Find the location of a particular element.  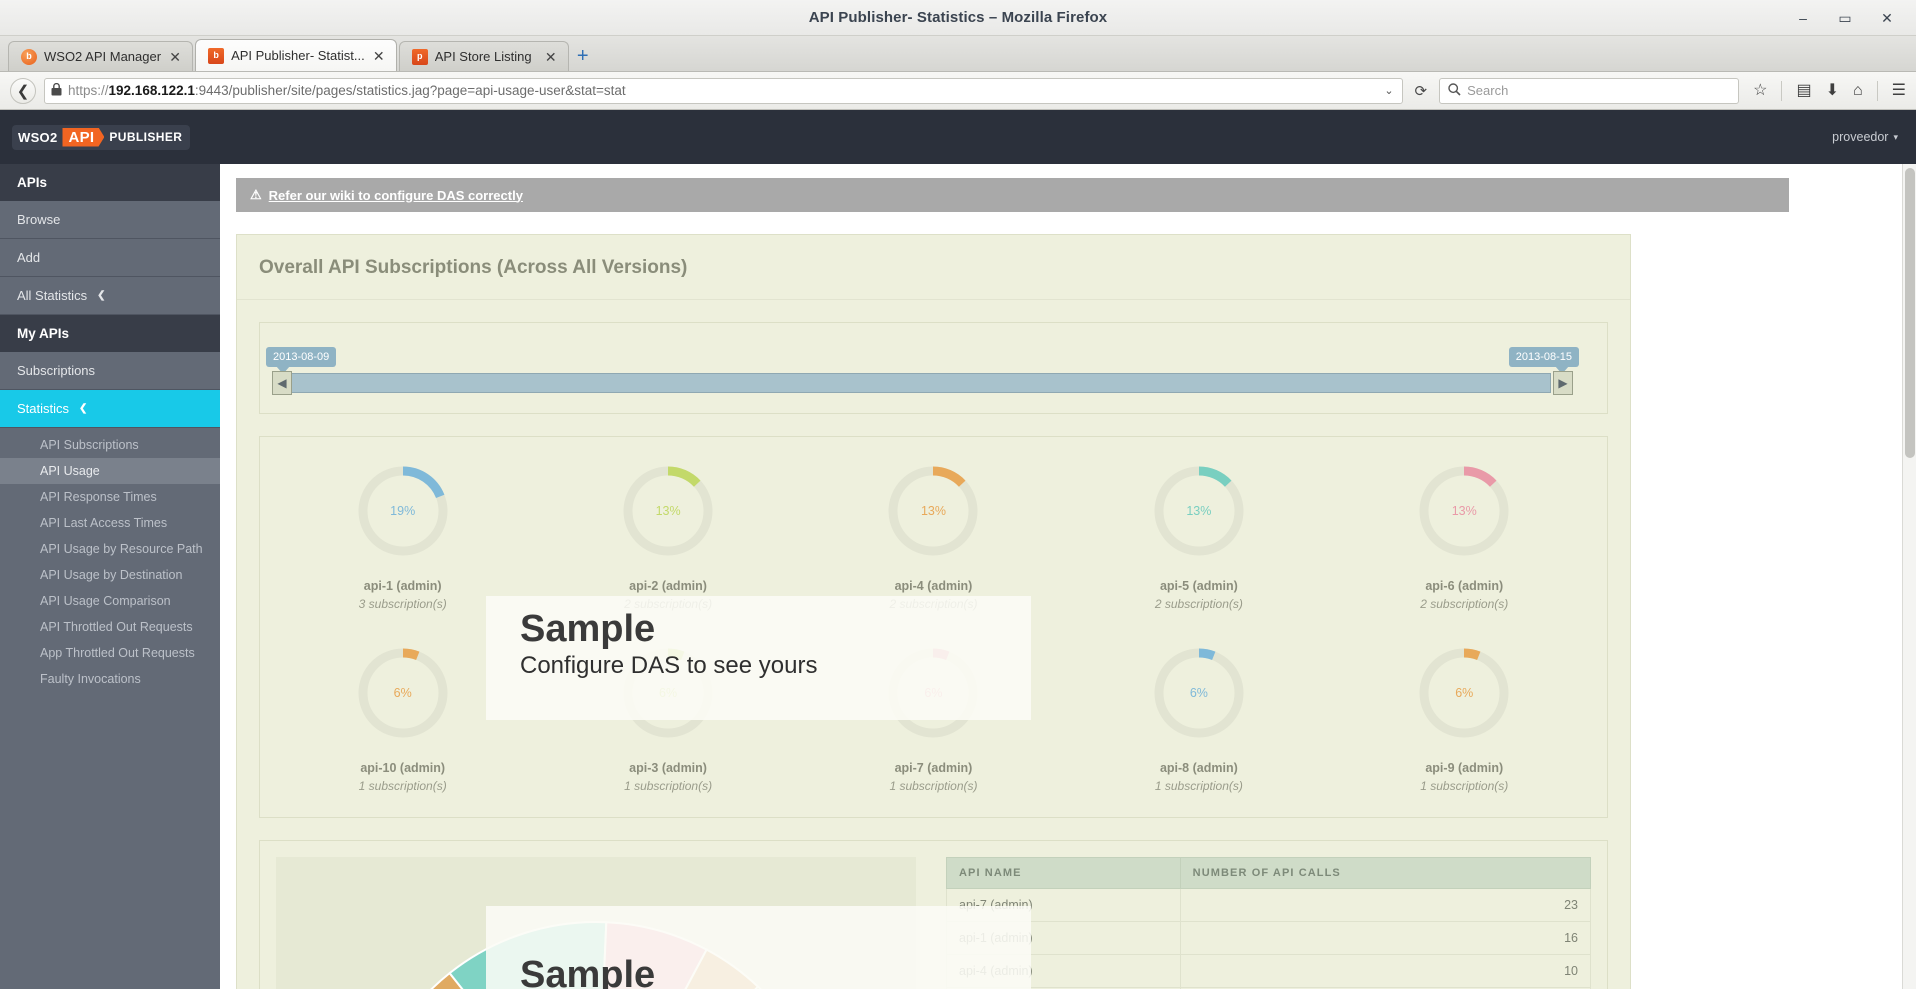

sidebar-item-app-throttled-out-requests: App Throttled Out Requests is located at coordinates (110, 653).